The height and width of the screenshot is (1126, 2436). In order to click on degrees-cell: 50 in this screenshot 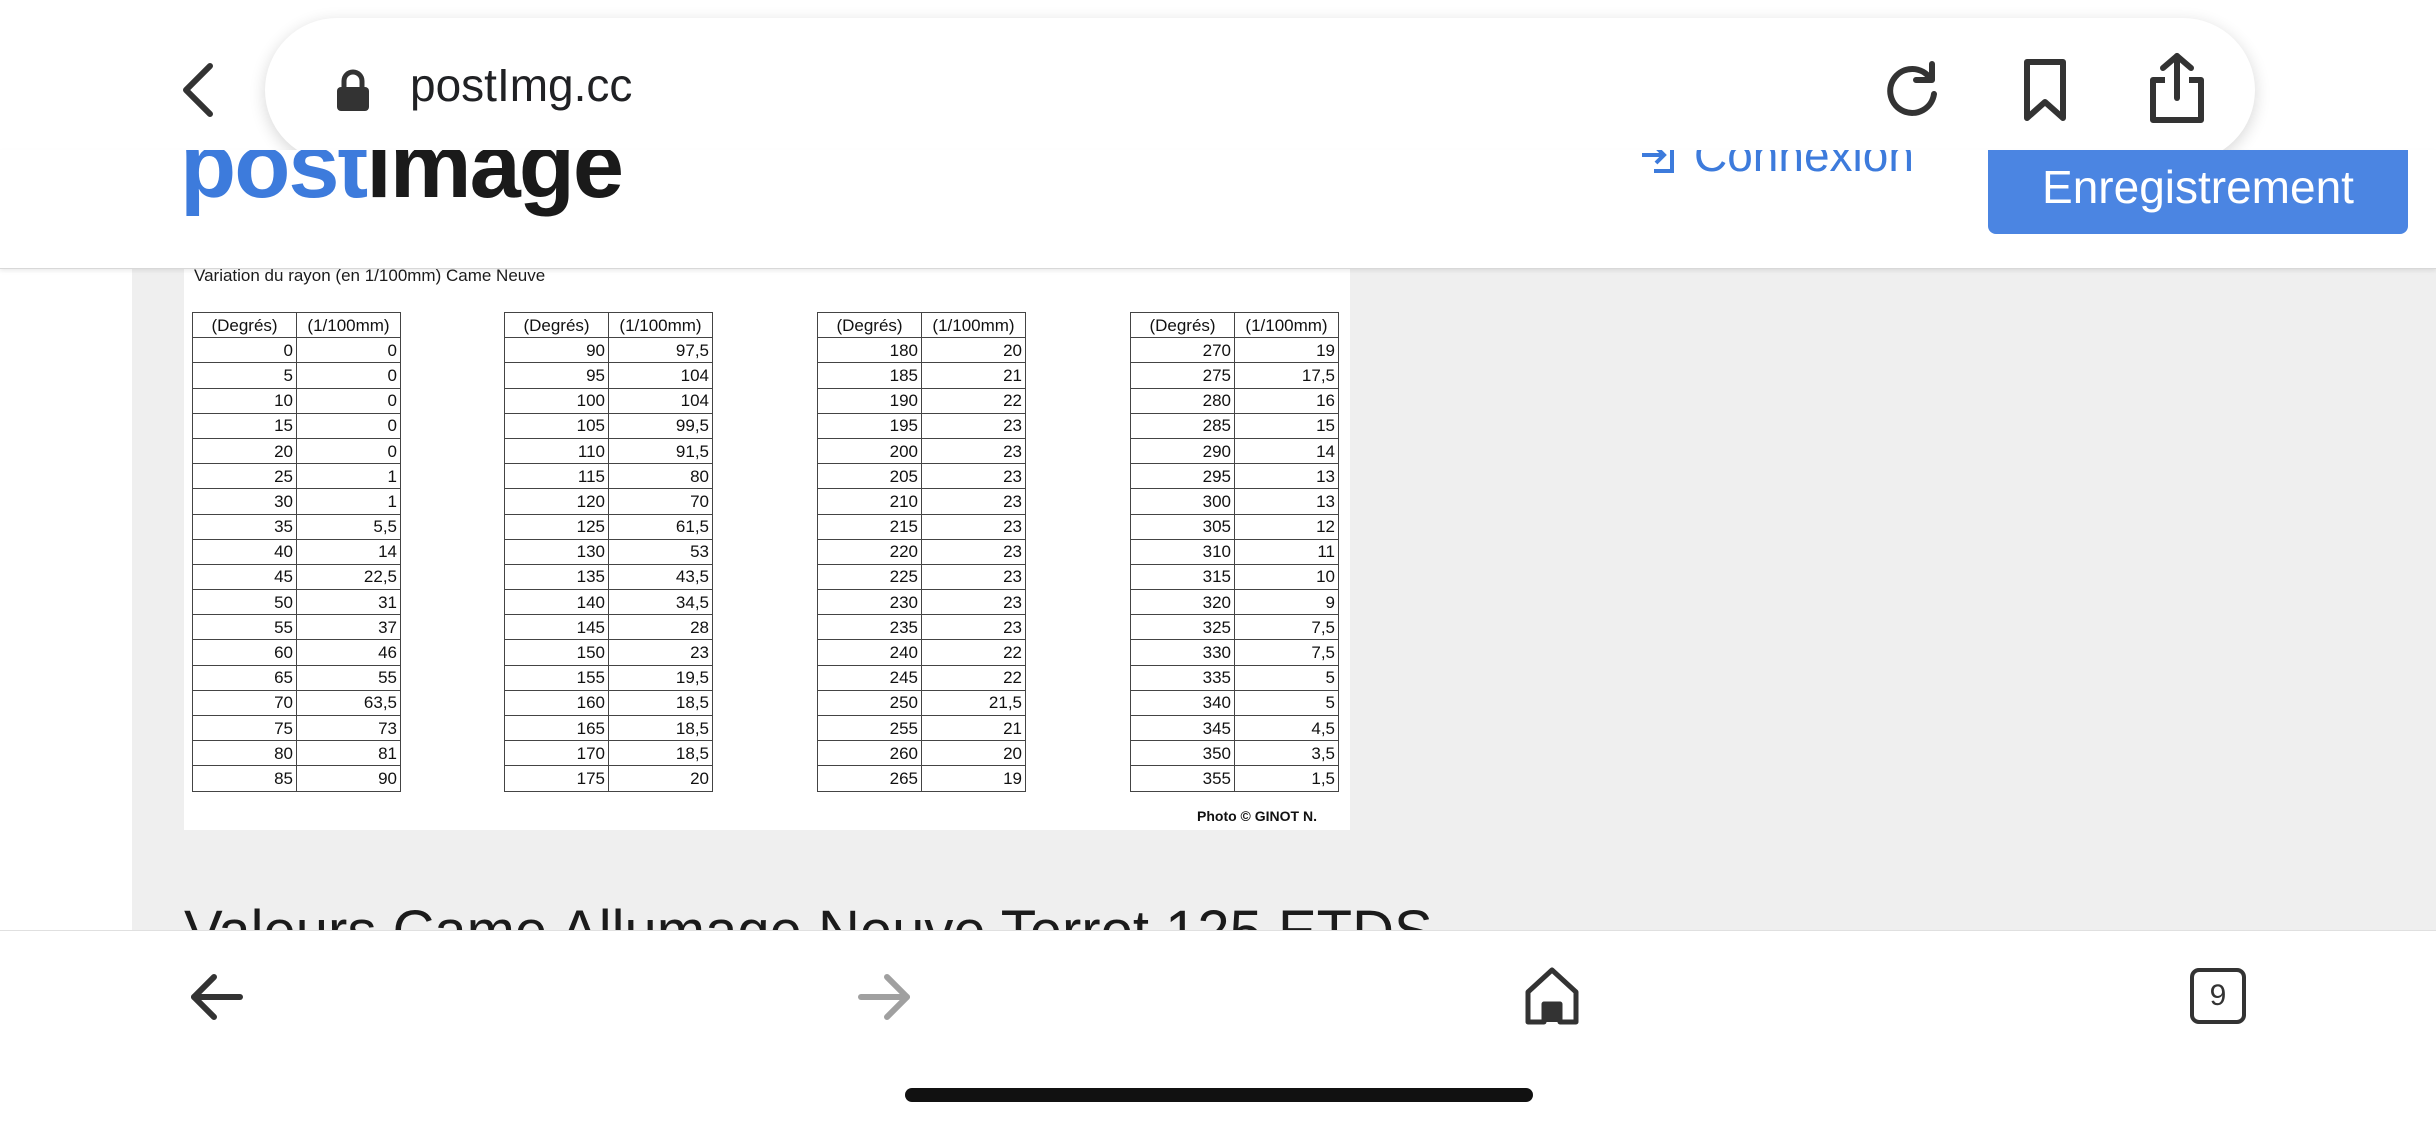, I will do `click(244, 602)`.